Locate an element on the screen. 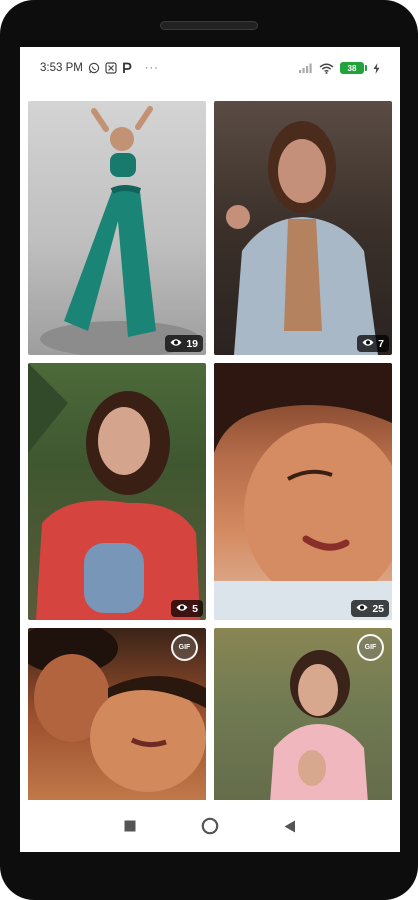 This screenshot has width=418, height=900. more-notifications: ··· is located at coordinates (151, 68).